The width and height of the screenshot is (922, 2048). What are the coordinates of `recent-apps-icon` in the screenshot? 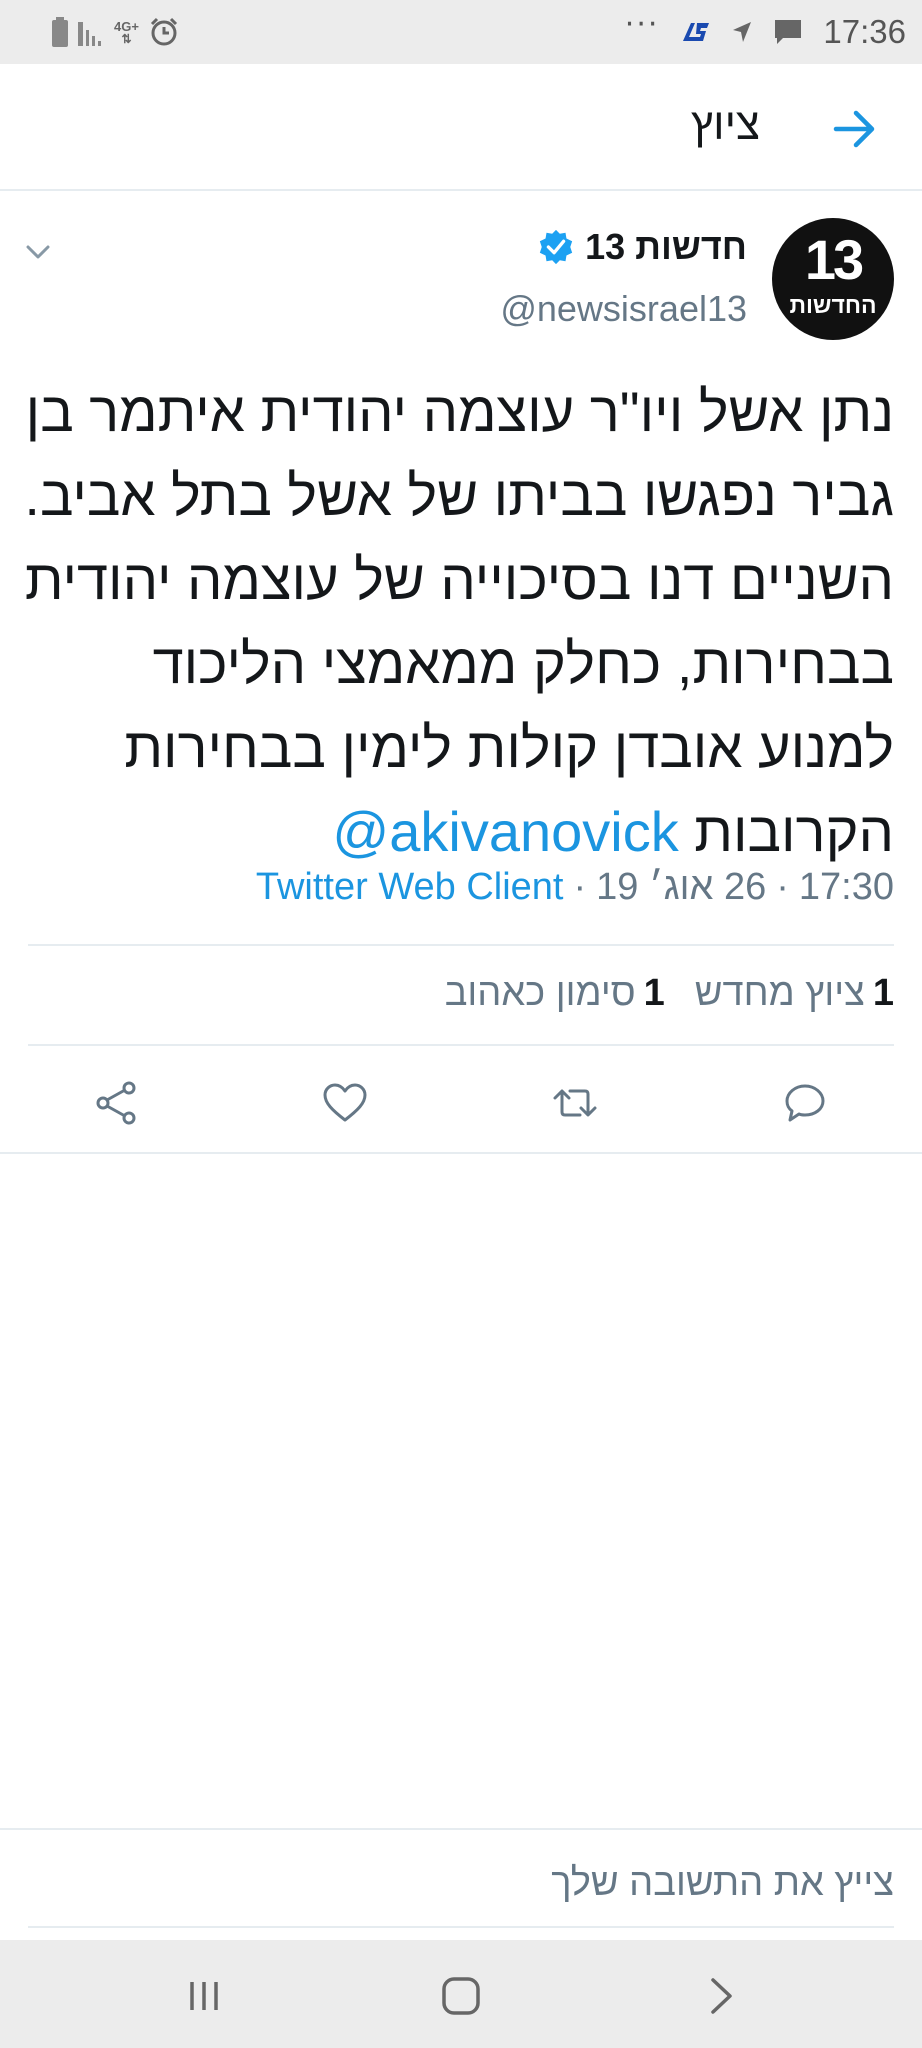 It's located at (204, 1996).